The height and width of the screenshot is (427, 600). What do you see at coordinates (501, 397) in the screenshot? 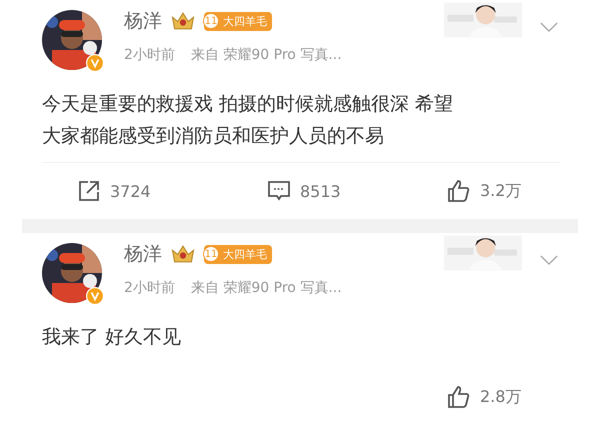
I see `stat-count: 2.8万` at bounding box center [501, 397].